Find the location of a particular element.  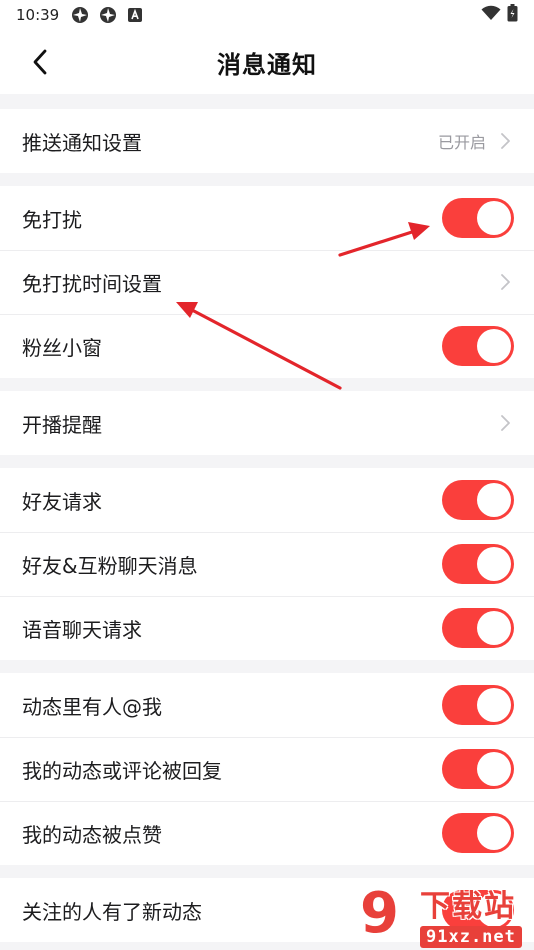

row-label: 我的动态或评论被回复 is located at coordinates (122, 770).